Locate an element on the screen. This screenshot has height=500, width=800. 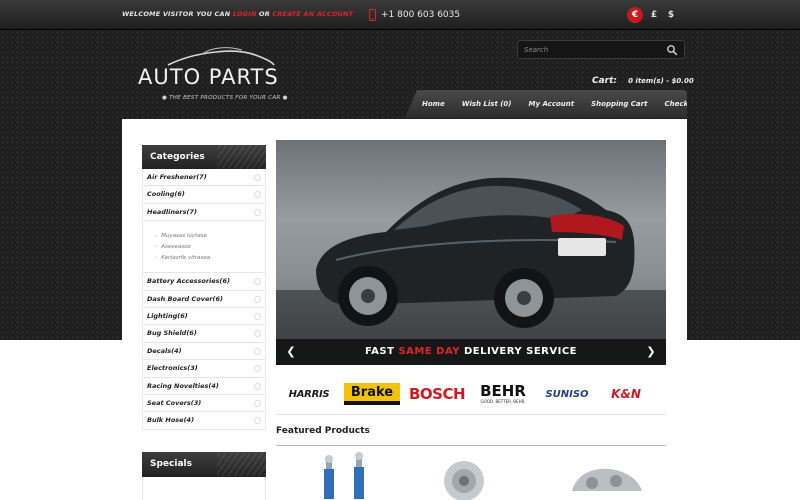
category-item: Seat Covers(3) is located at coordinates (204, 404).